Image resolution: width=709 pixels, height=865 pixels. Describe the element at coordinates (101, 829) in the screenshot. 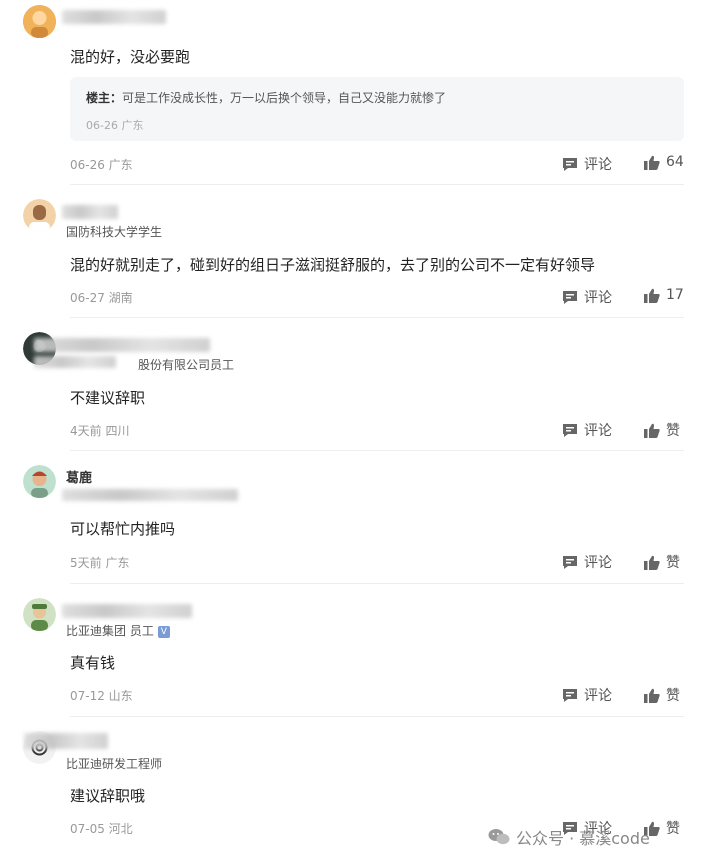

I see `comment-meta: 07-05 河北` at that location.